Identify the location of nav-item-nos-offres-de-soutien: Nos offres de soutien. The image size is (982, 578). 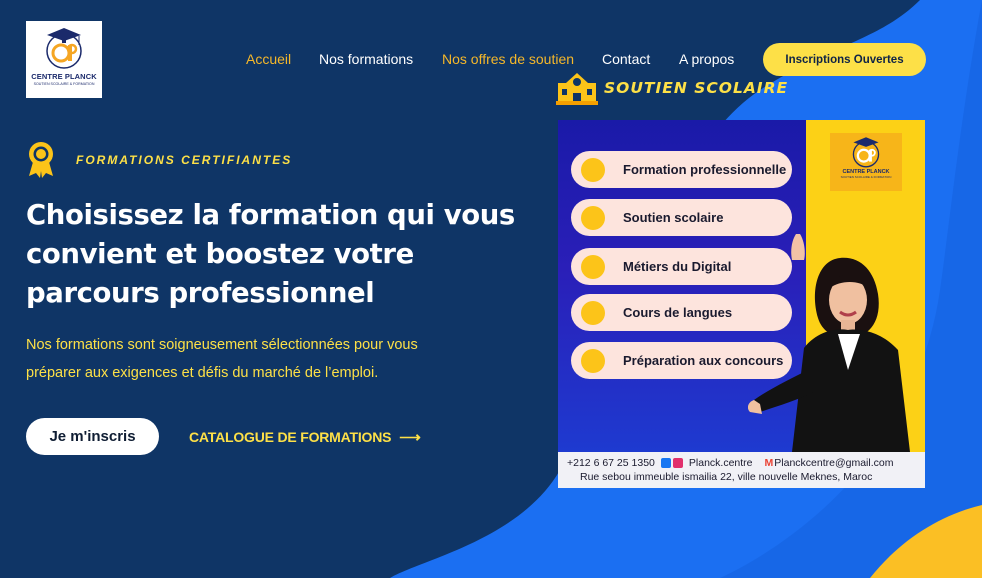
(508, 59).